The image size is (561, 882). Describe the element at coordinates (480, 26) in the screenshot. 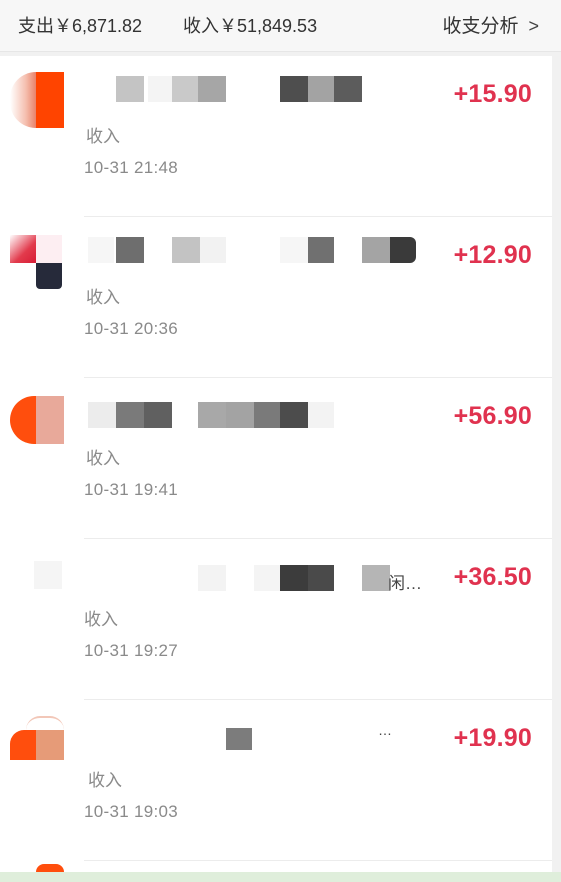

I see `analysis-label: 收支分析` at that location.